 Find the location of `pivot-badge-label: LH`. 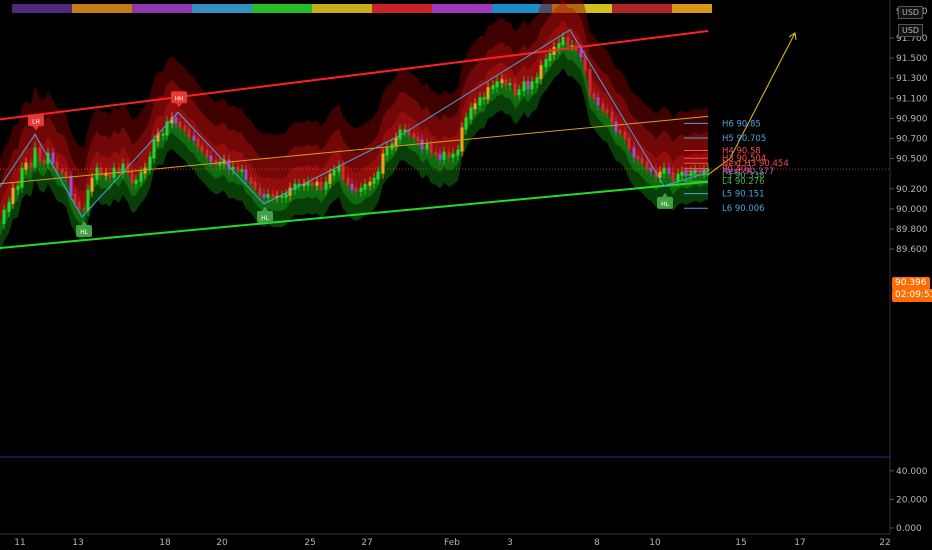

pivot-badge-label: LH is located at coordinates (36, 121).